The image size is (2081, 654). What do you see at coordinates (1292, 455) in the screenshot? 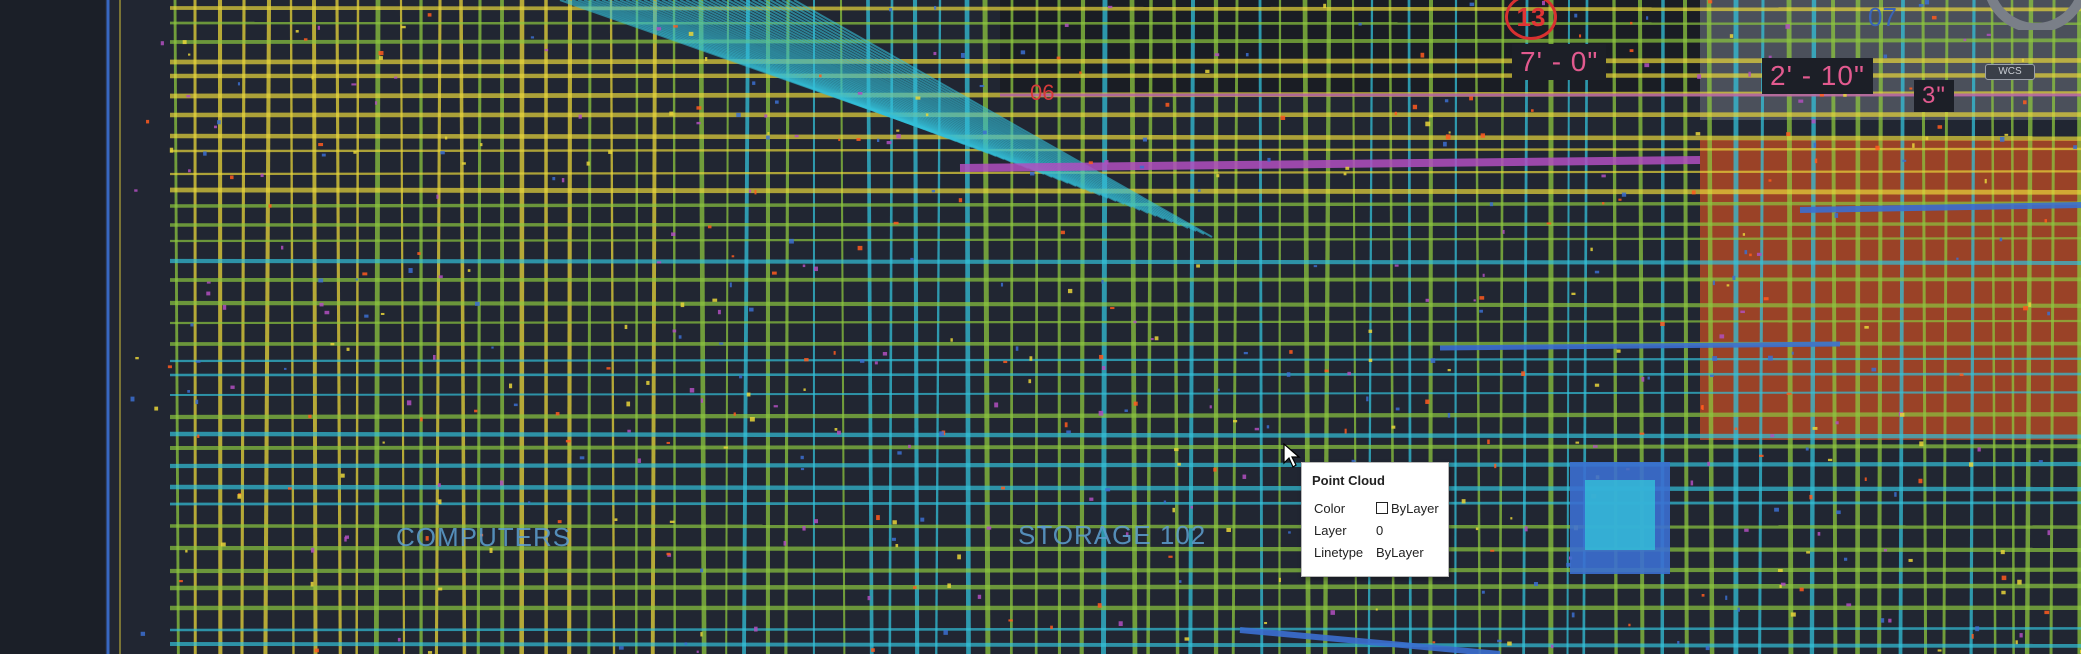
I see `arrow-cursor-icon` at bounding box center [1292, 455].